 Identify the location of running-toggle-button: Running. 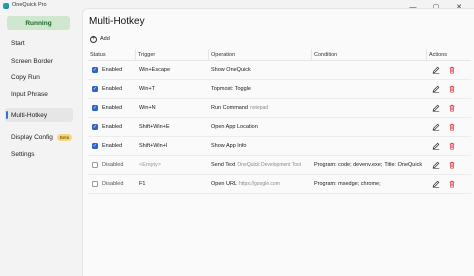
(38, 23).